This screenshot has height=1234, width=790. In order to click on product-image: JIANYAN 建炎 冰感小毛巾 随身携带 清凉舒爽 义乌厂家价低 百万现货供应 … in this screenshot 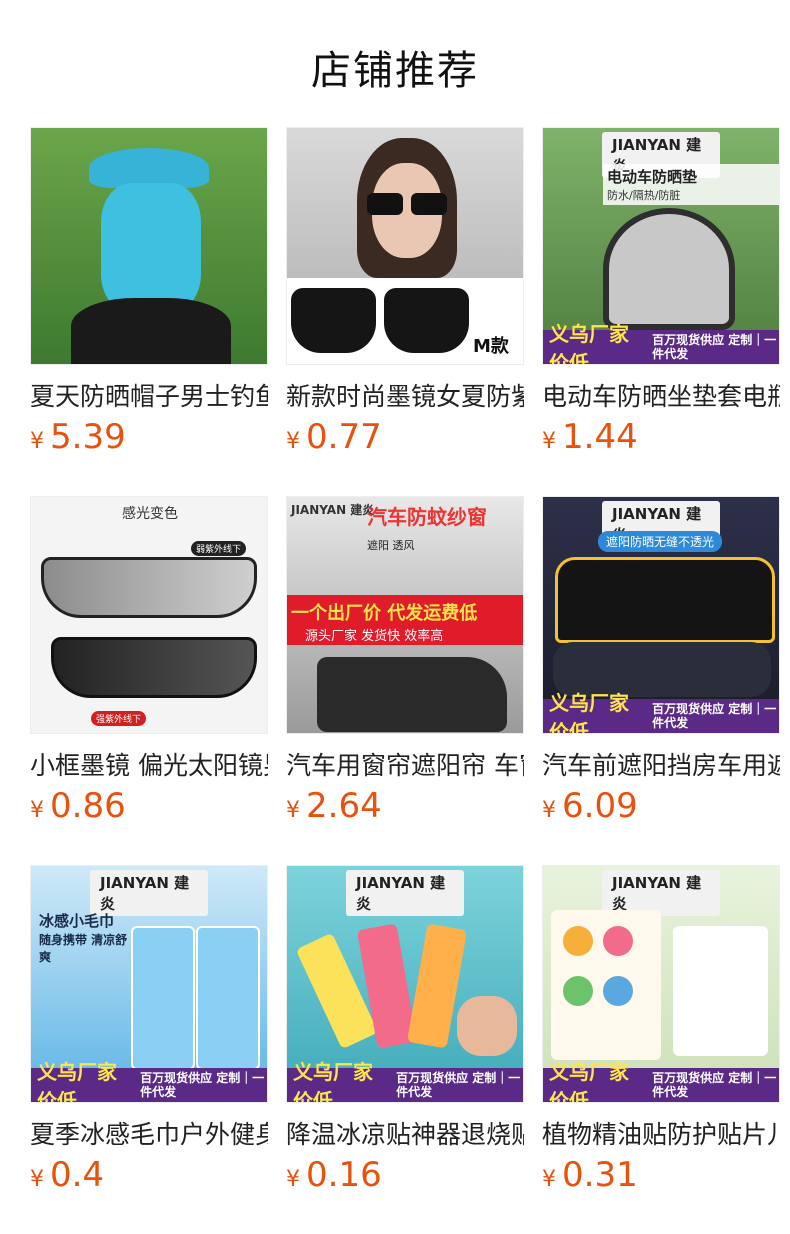, I will do `click(149, 984)`.